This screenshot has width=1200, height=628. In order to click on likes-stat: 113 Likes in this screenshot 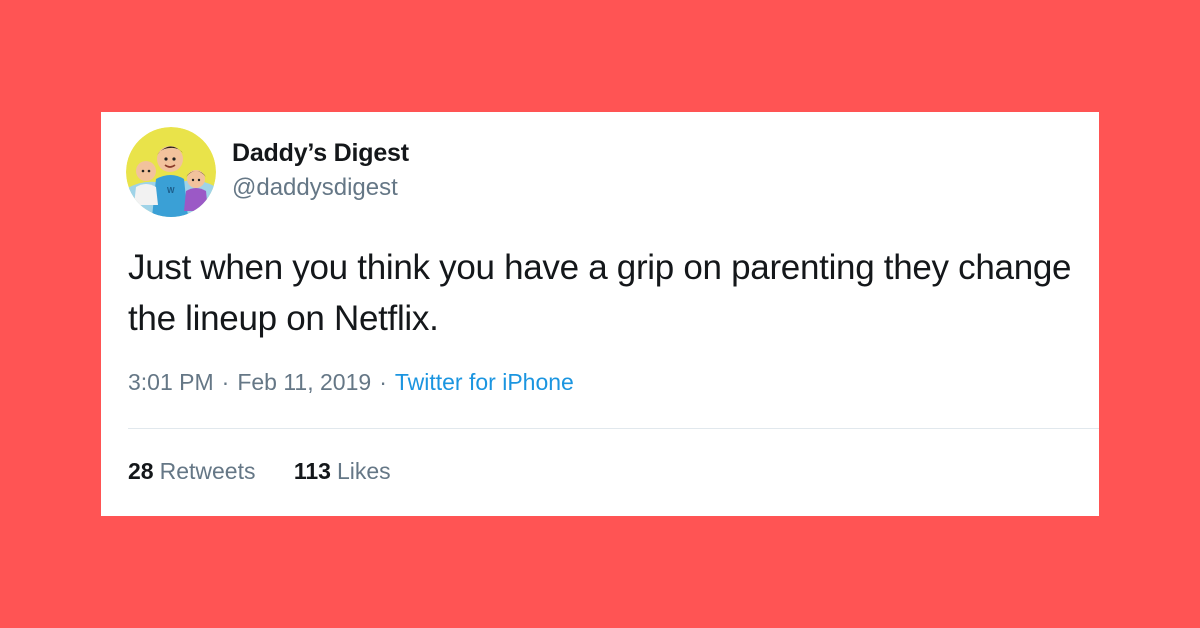, I will do `click(342, 471)`.